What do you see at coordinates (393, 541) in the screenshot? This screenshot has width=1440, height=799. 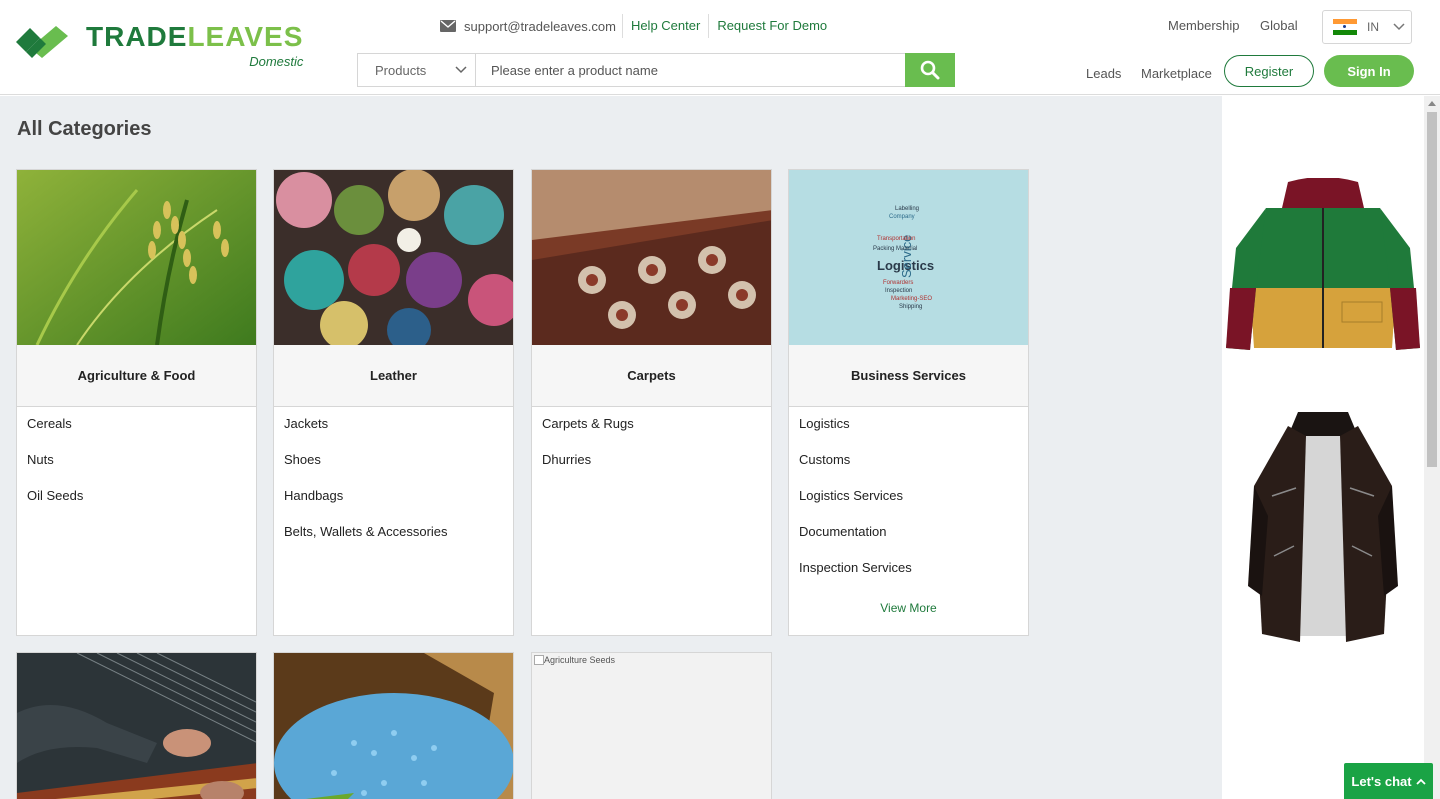 I see `subcategory-link: Belts, Wallets & Accessories` at bounding box center [393, 541].